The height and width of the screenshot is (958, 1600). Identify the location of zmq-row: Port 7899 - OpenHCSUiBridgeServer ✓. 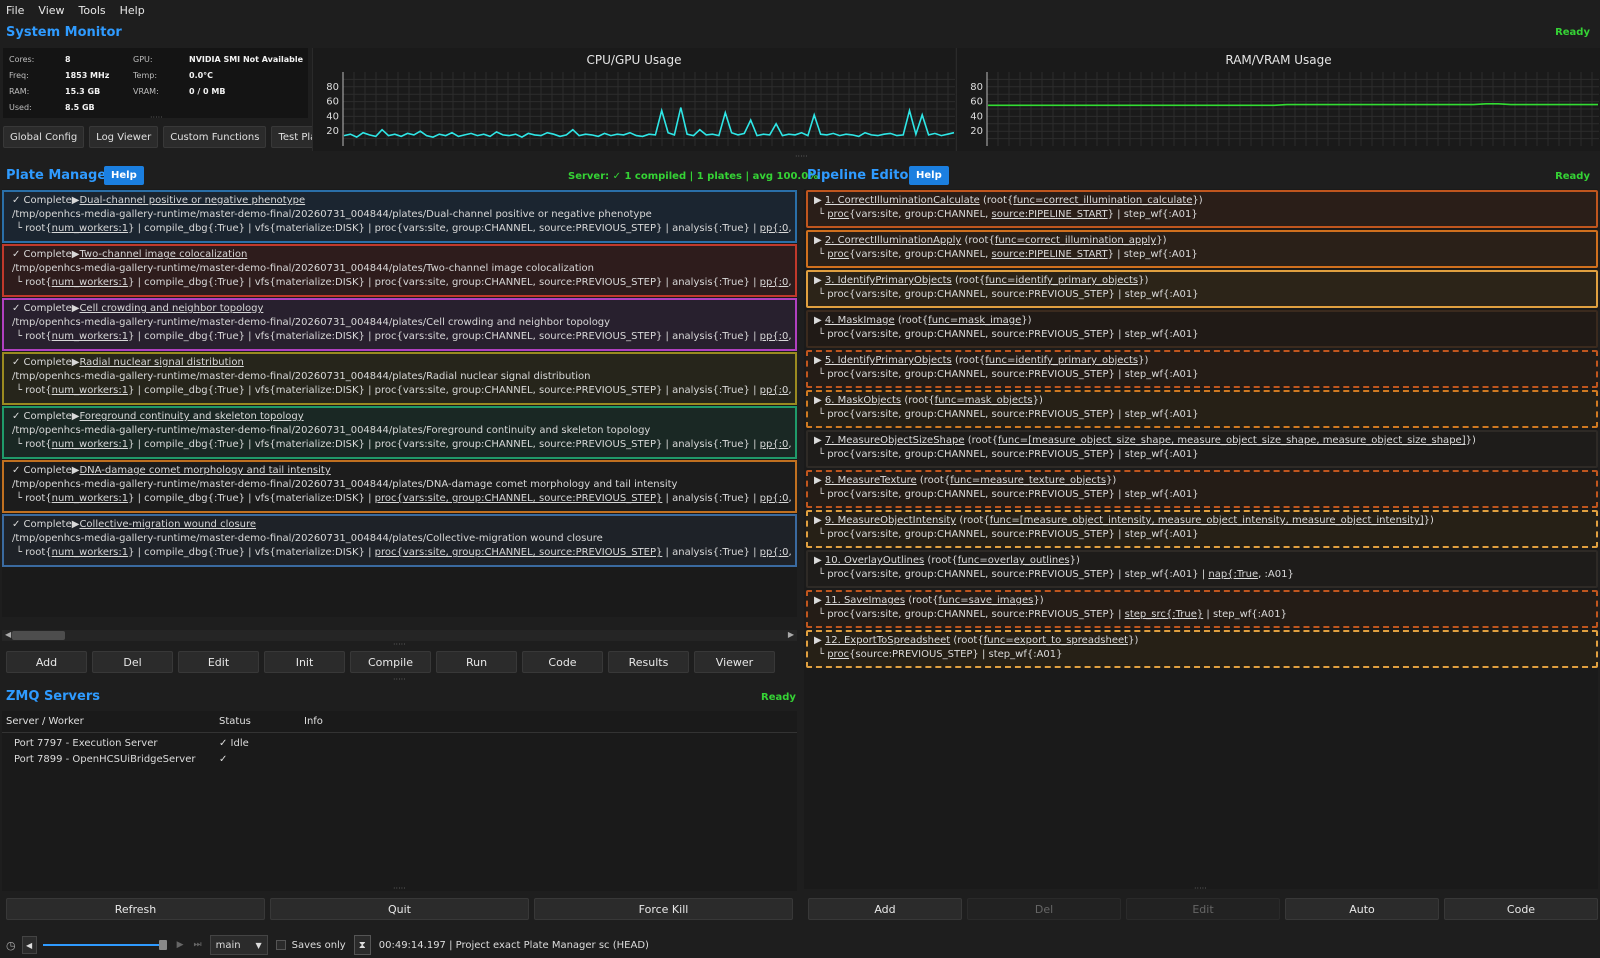
(399, 761).